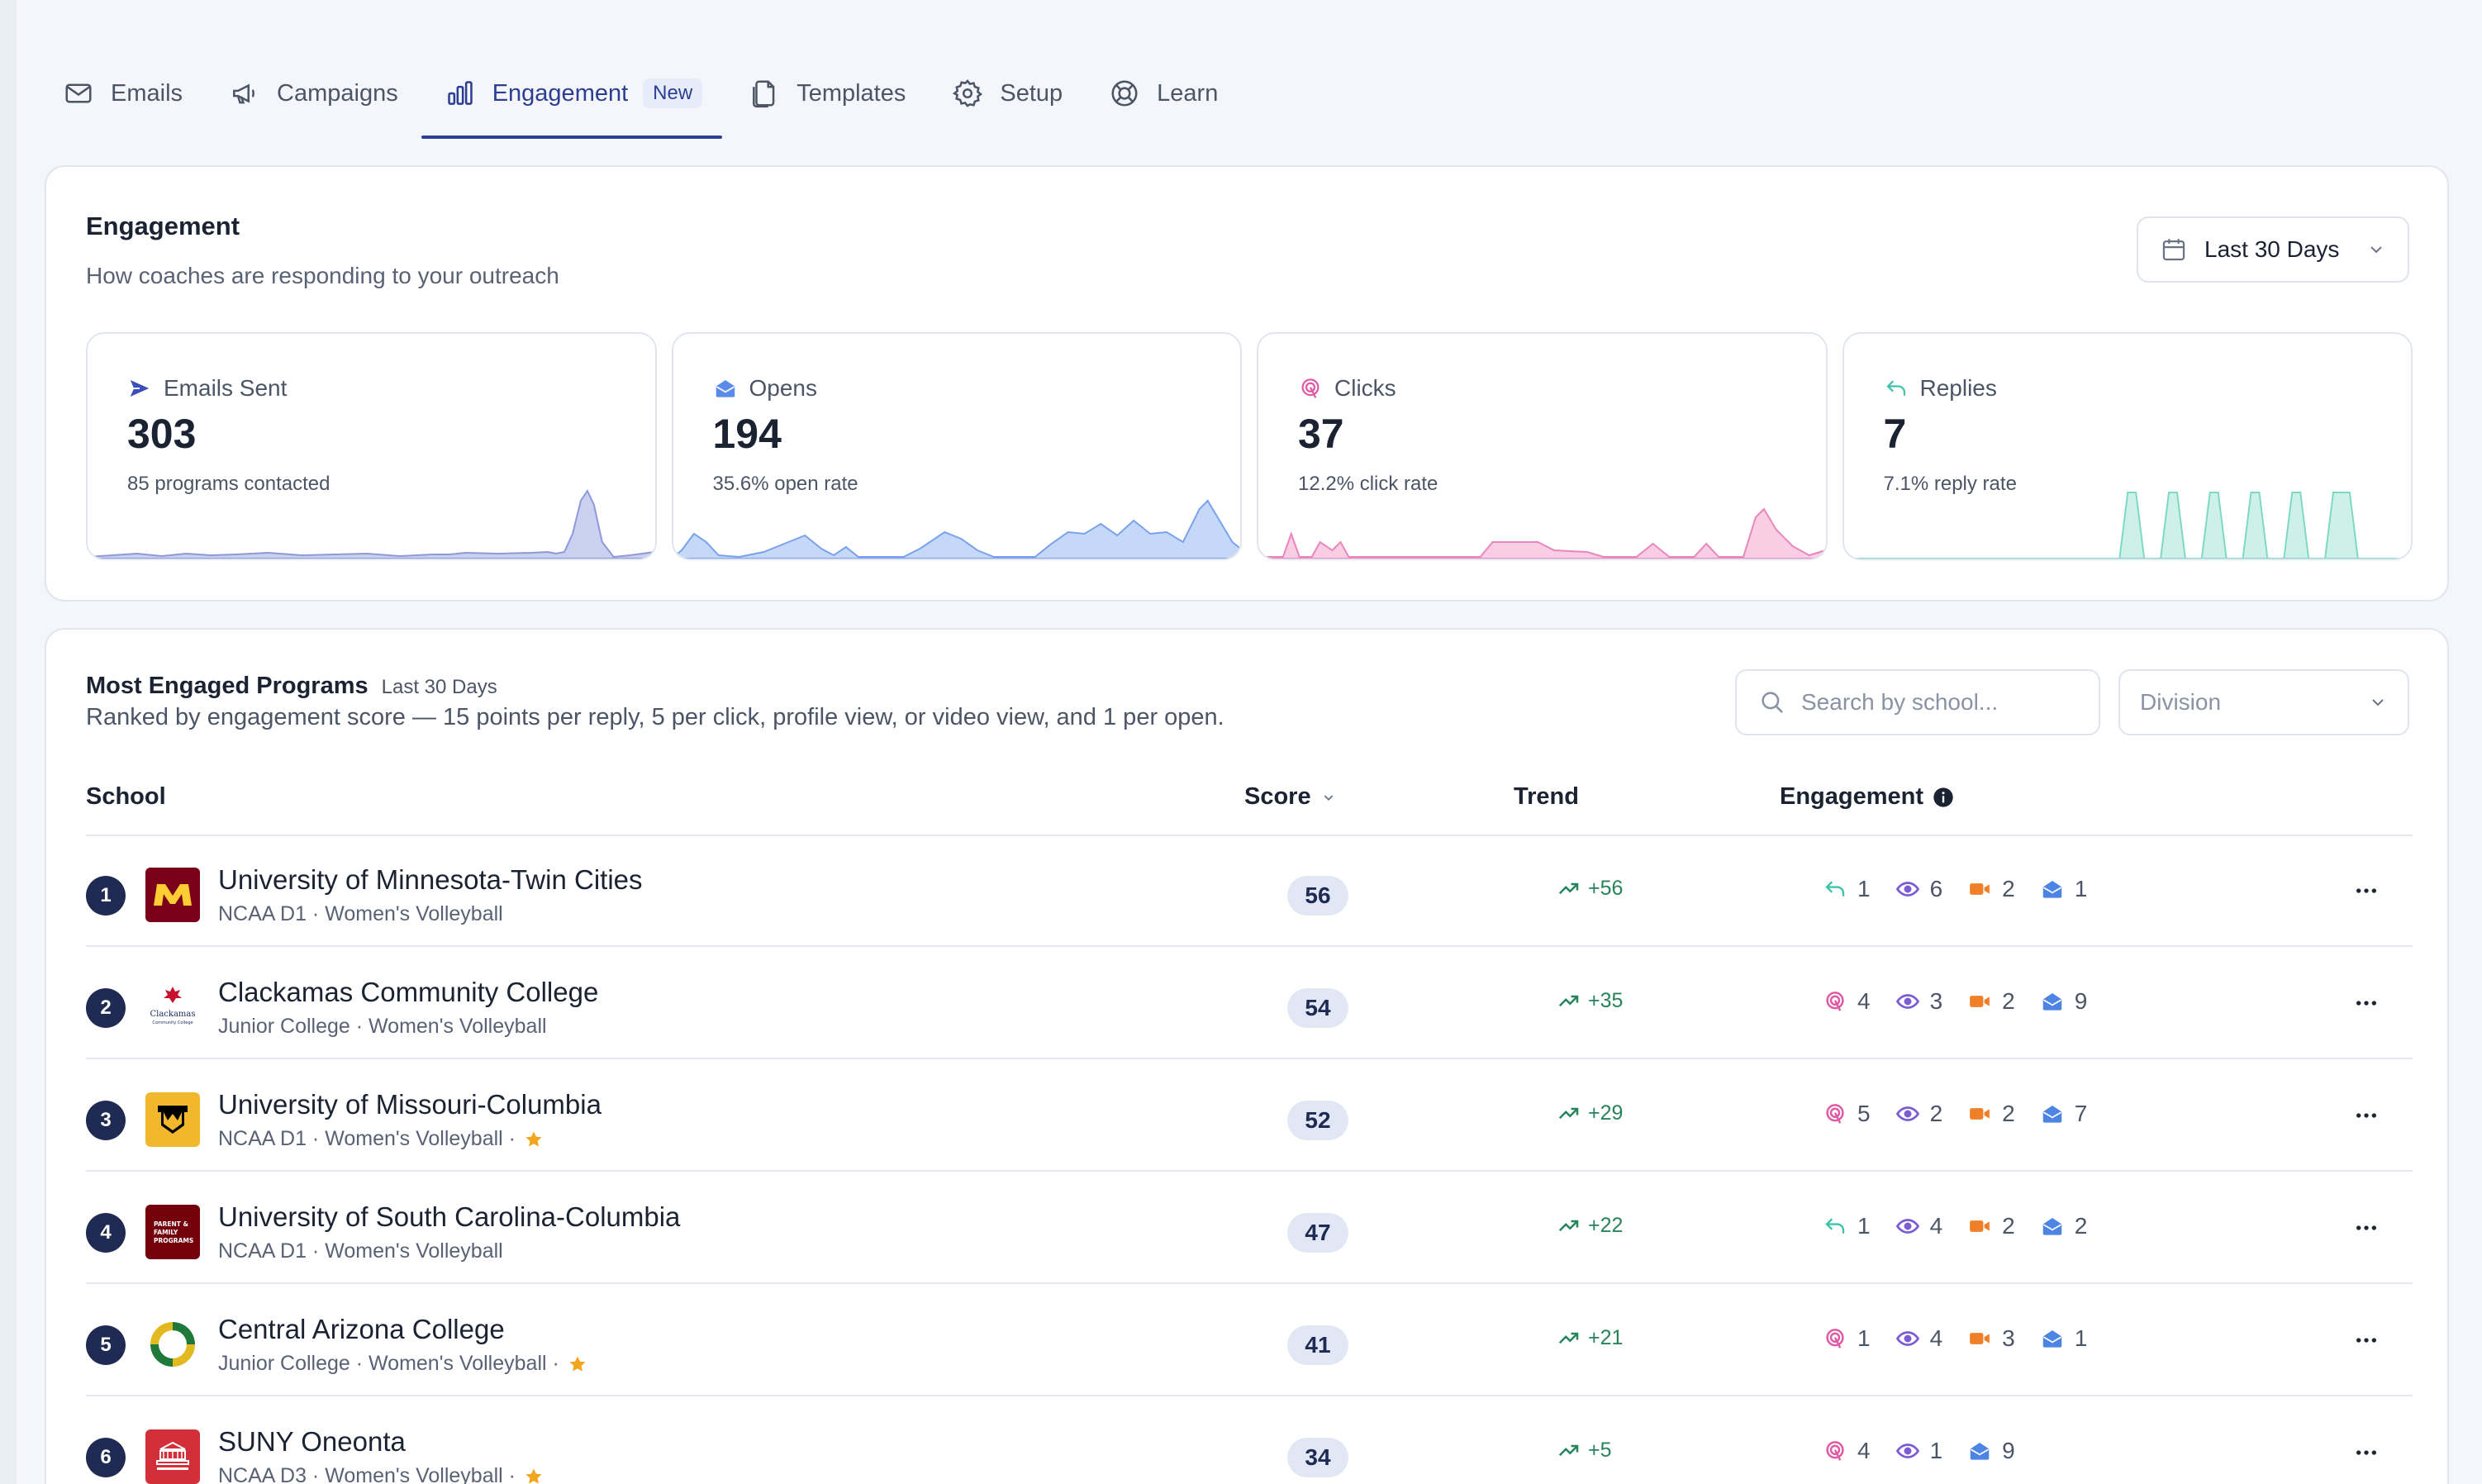 This screenshot has width=2482, height=1484. Describe the element at coordinates (227, 686) in the screenshot. I see `programs-title-text: Most Engaged Programs` at that location.